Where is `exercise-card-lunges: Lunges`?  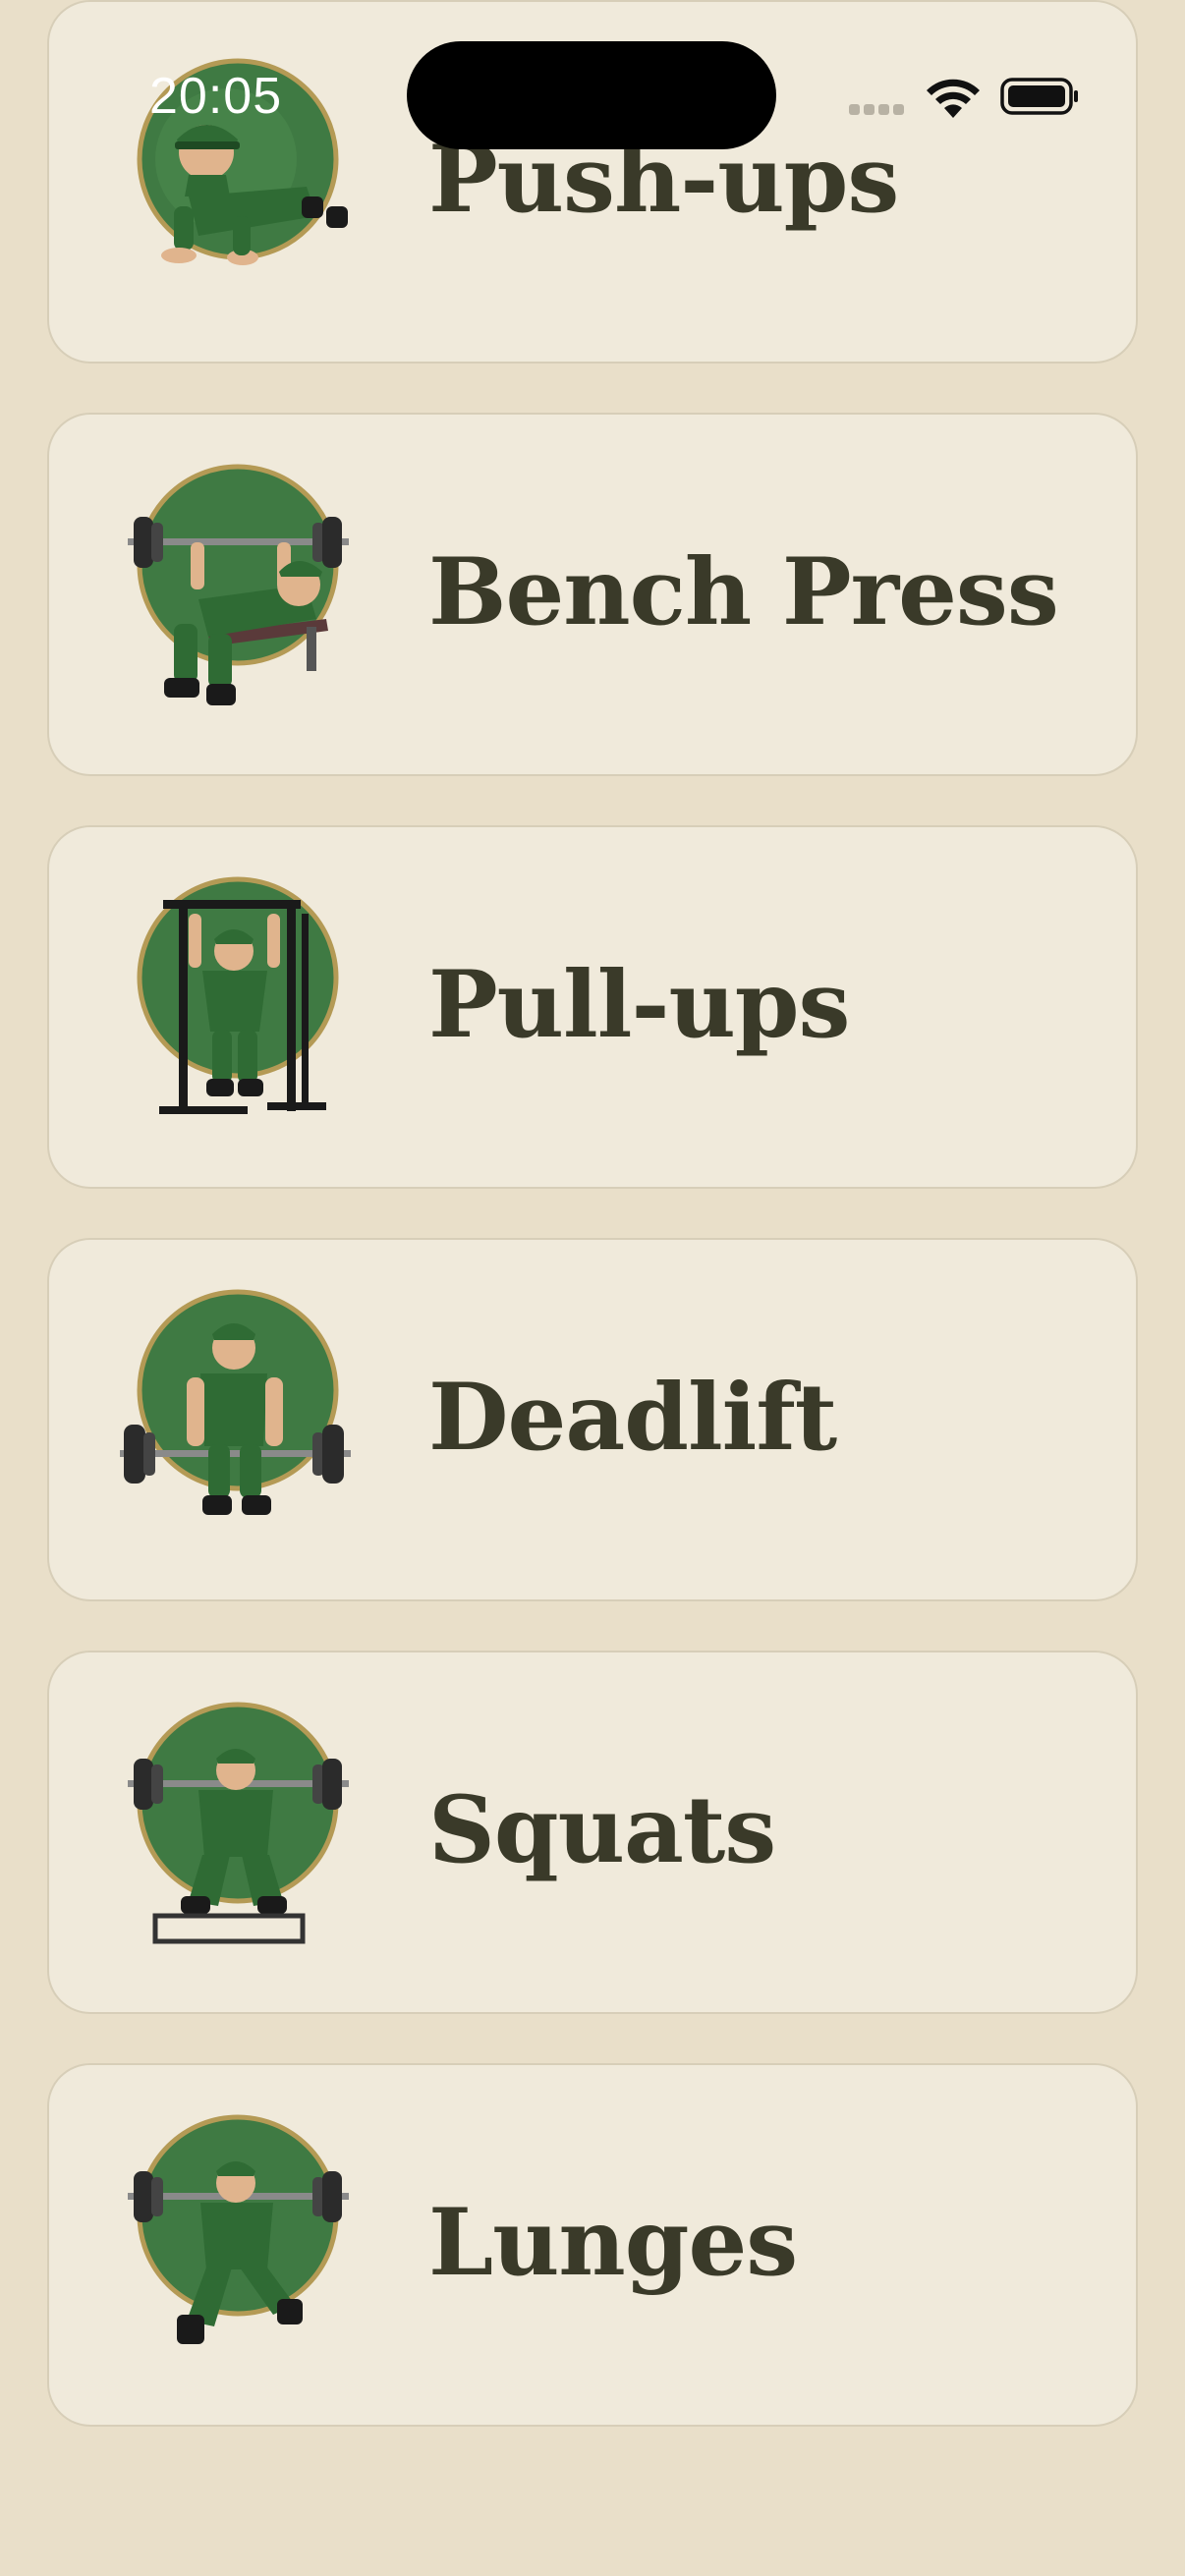
exercise-card-lunges: Lunges is located at coordinates (592, 2245).